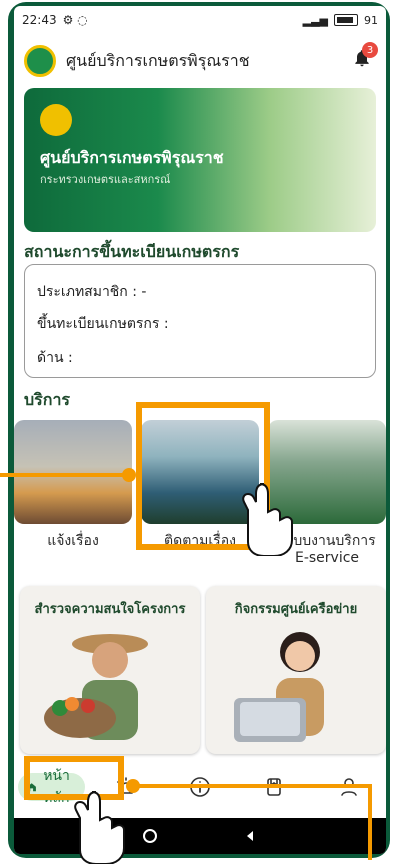  I want to click on service-report-label: แจ้งเรื่อง, so click(73, 541).